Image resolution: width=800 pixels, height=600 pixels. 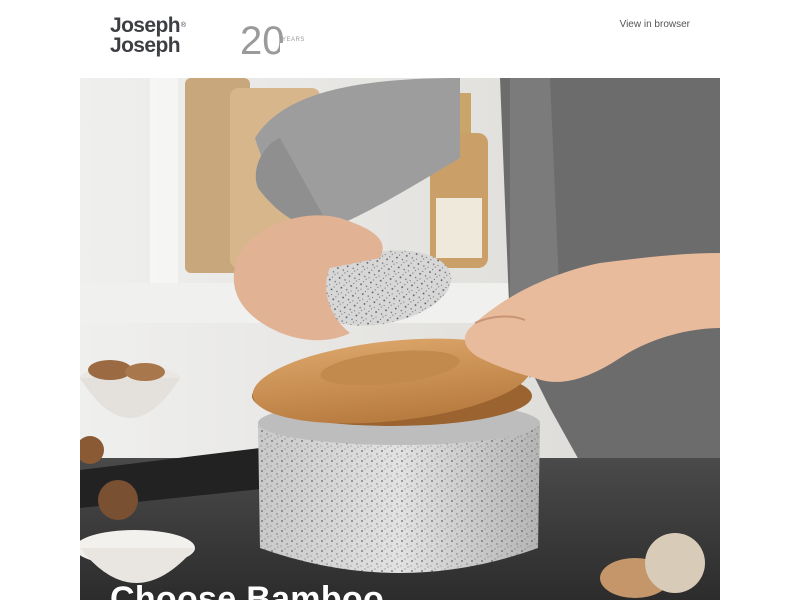 What do you see at coordinates (655, 24) in the screenshot?
I see `view-in-browser-link: View in browser` at bounding box center [655, 24].